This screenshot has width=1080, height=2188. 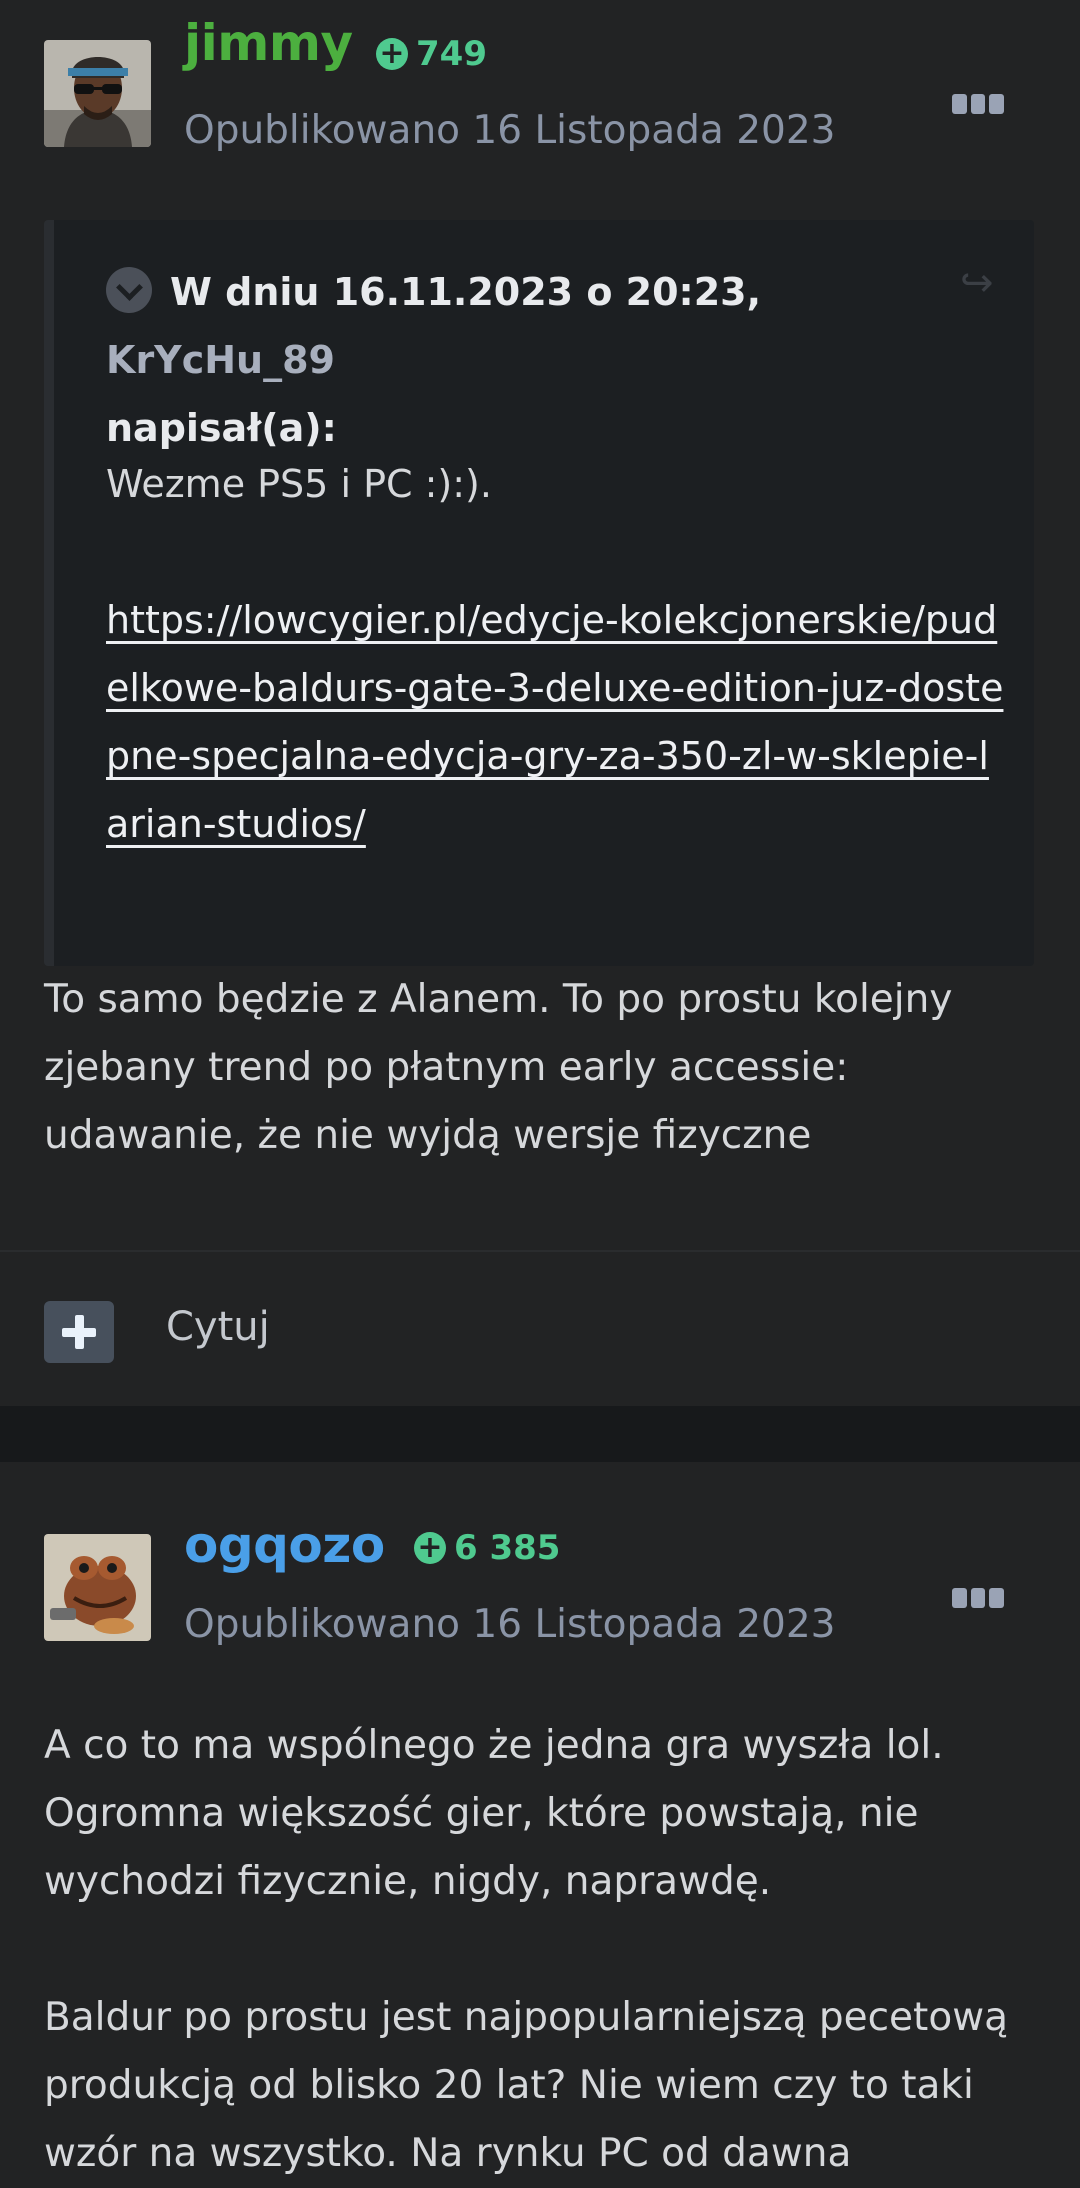 What do you see at coordinates (220, 360) in the screenshot?
I see `quote-author: KrYcHu_89` at bounding box center [220, 360].